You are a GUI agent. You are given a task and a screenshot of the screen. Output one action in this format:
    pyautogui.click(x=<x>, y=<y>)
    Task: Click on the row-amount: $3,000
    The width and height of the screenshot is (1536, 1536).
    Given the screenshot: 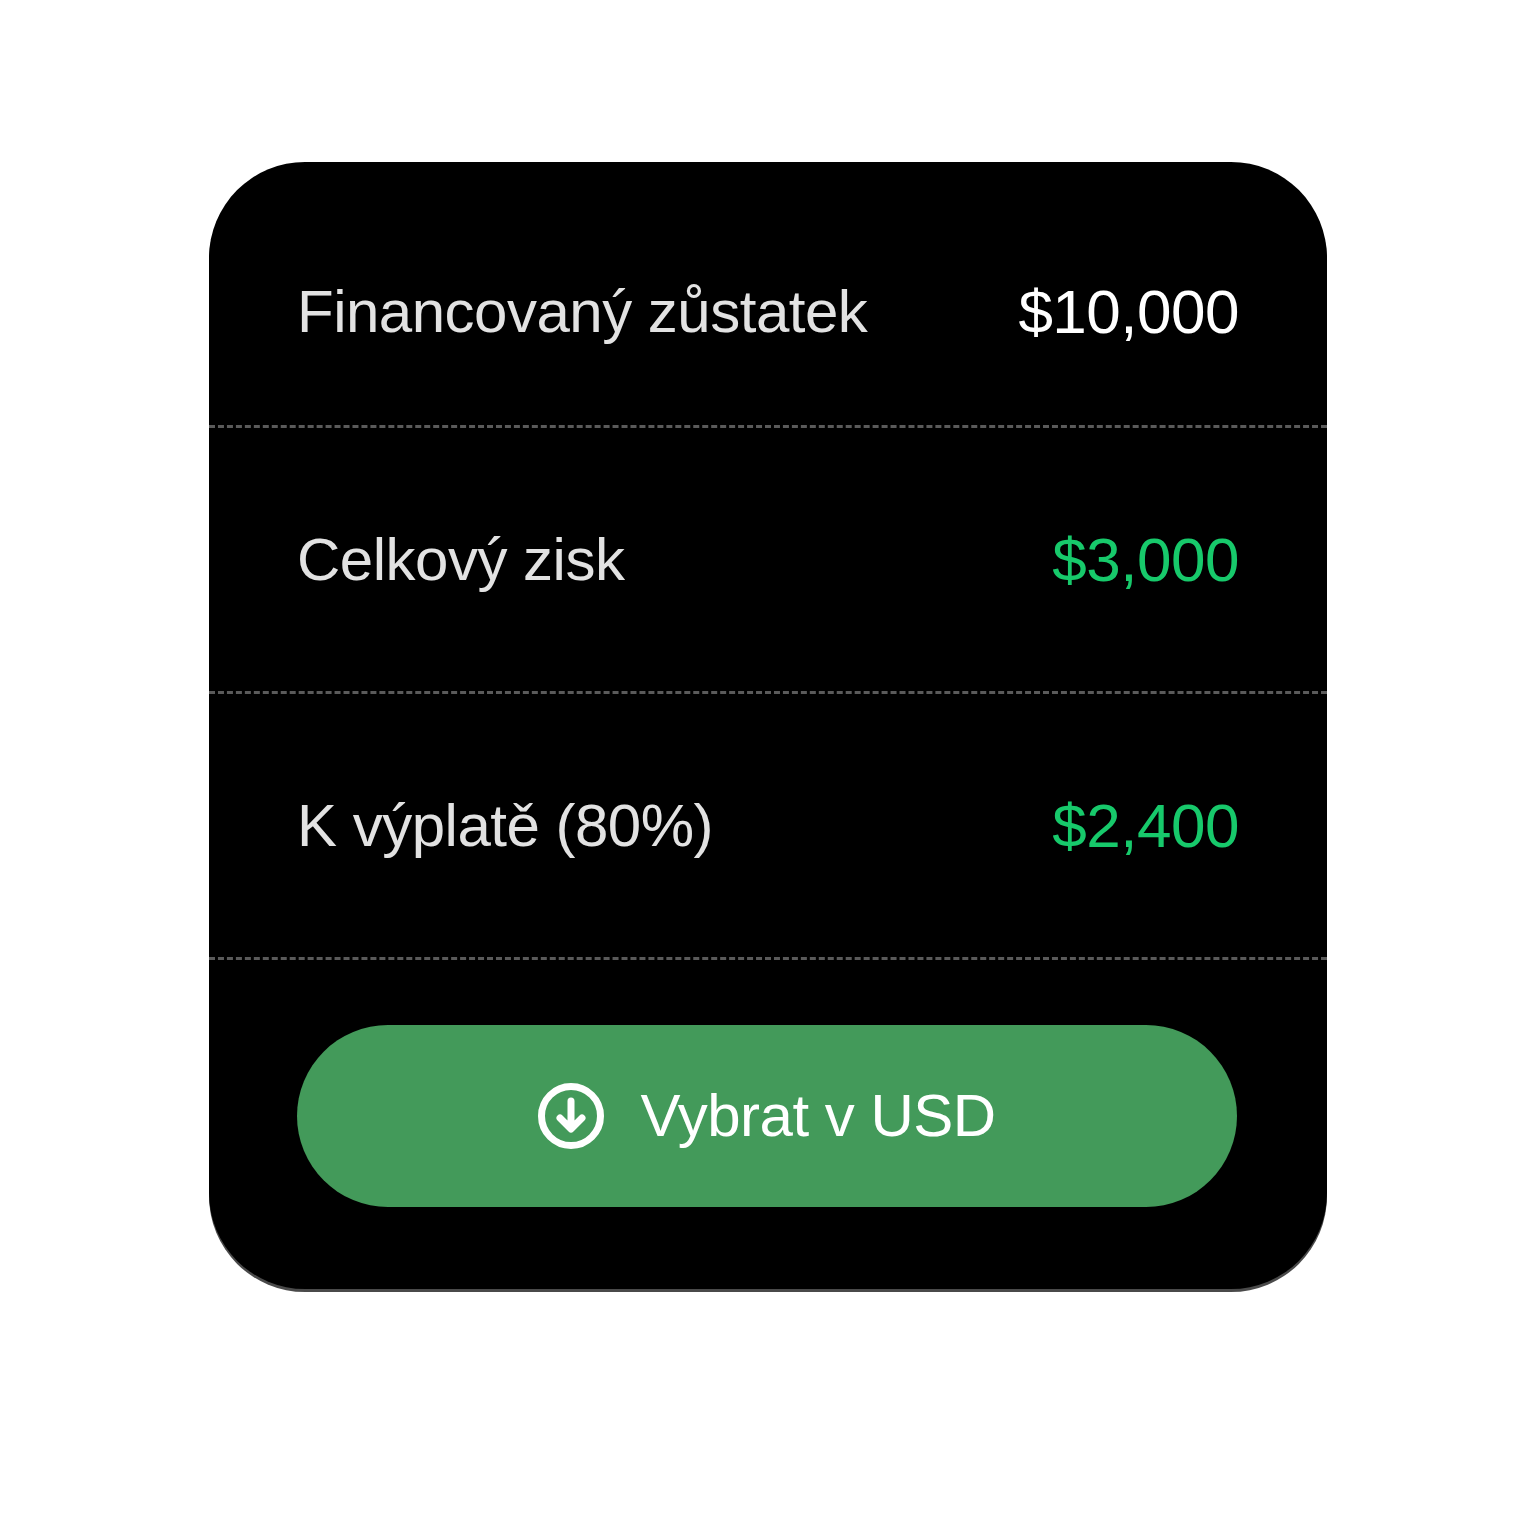 What is the action you would take?
    pyautogui.click(x=1145, y=559)
    